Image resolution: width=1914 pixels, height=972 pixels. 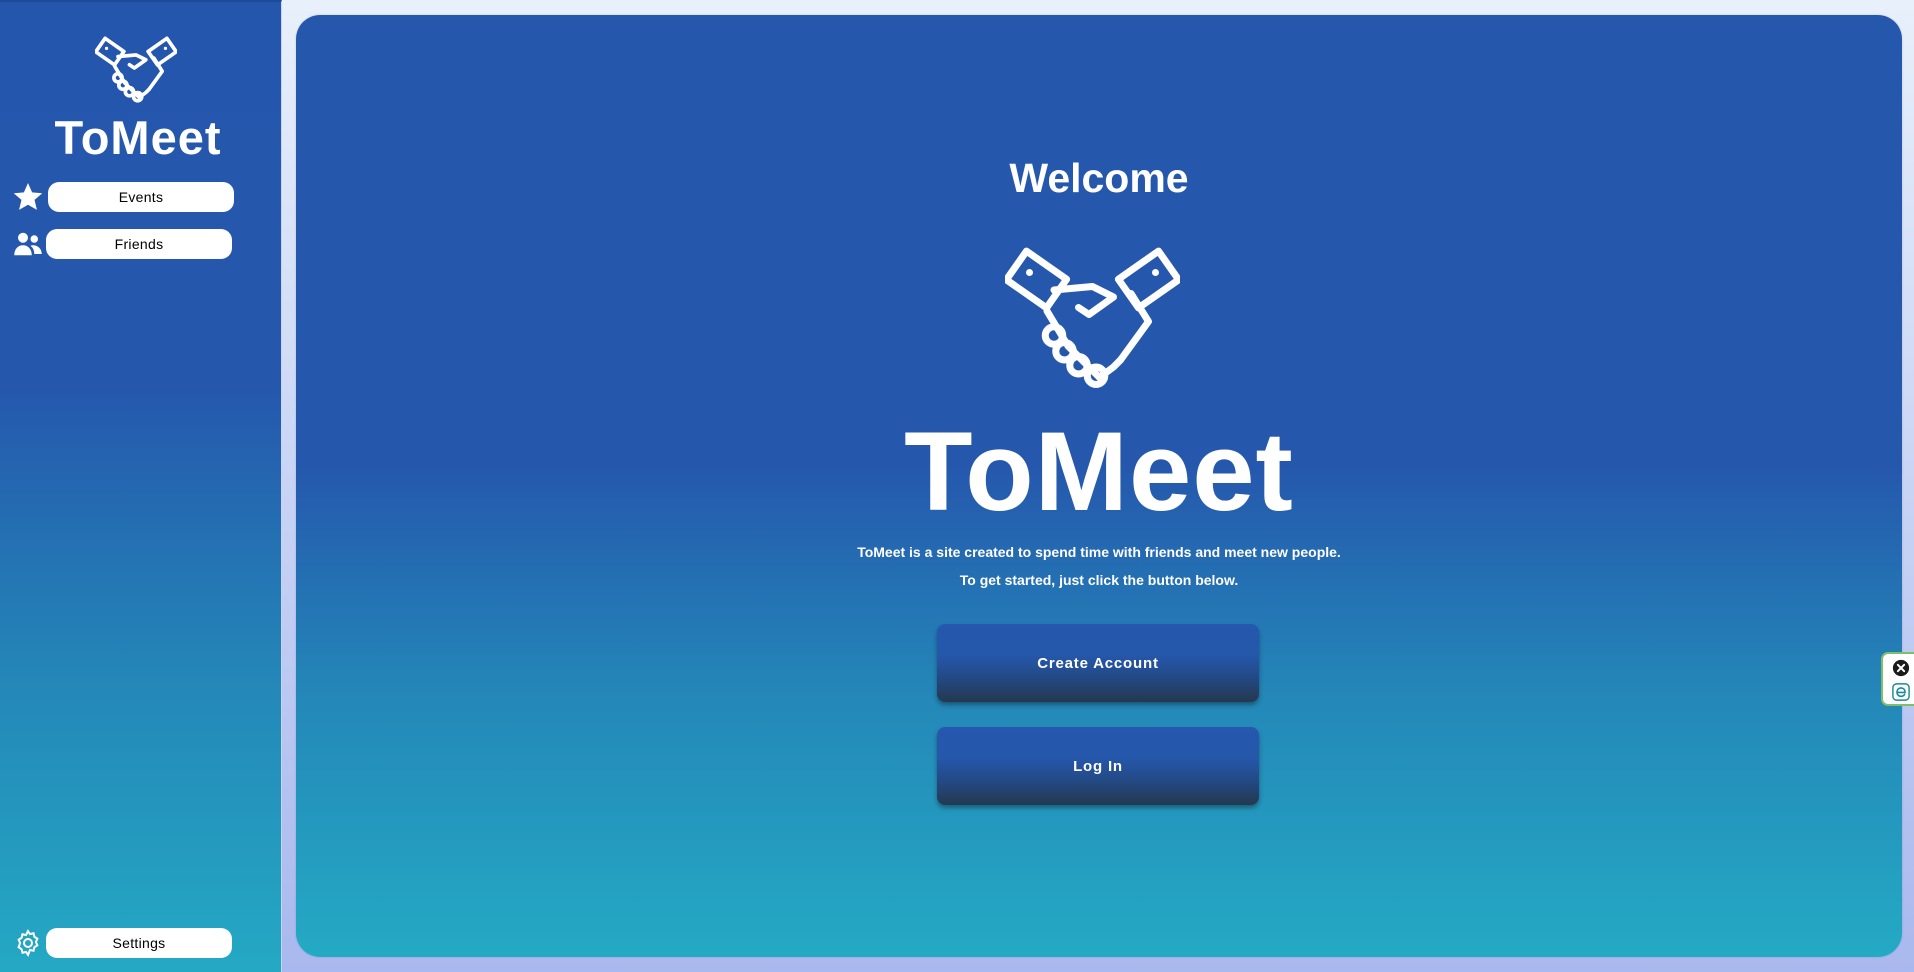 I want to click on gear-icon, so click(x=28, y=943).